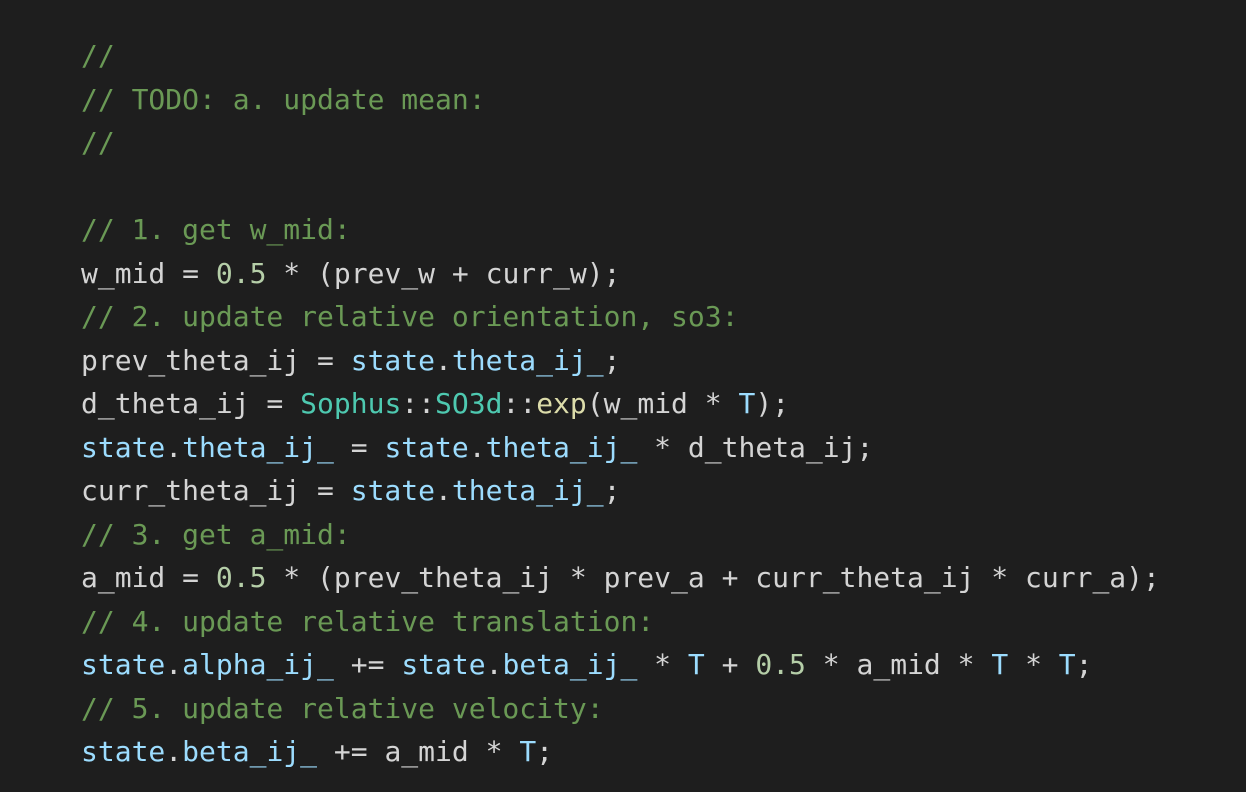 This screenshot has width=1246, height=792. What do you see at coordinates (148, 577) in the screenshot?
I see `code-token: a_mid =` at bounding box center [148, 577].